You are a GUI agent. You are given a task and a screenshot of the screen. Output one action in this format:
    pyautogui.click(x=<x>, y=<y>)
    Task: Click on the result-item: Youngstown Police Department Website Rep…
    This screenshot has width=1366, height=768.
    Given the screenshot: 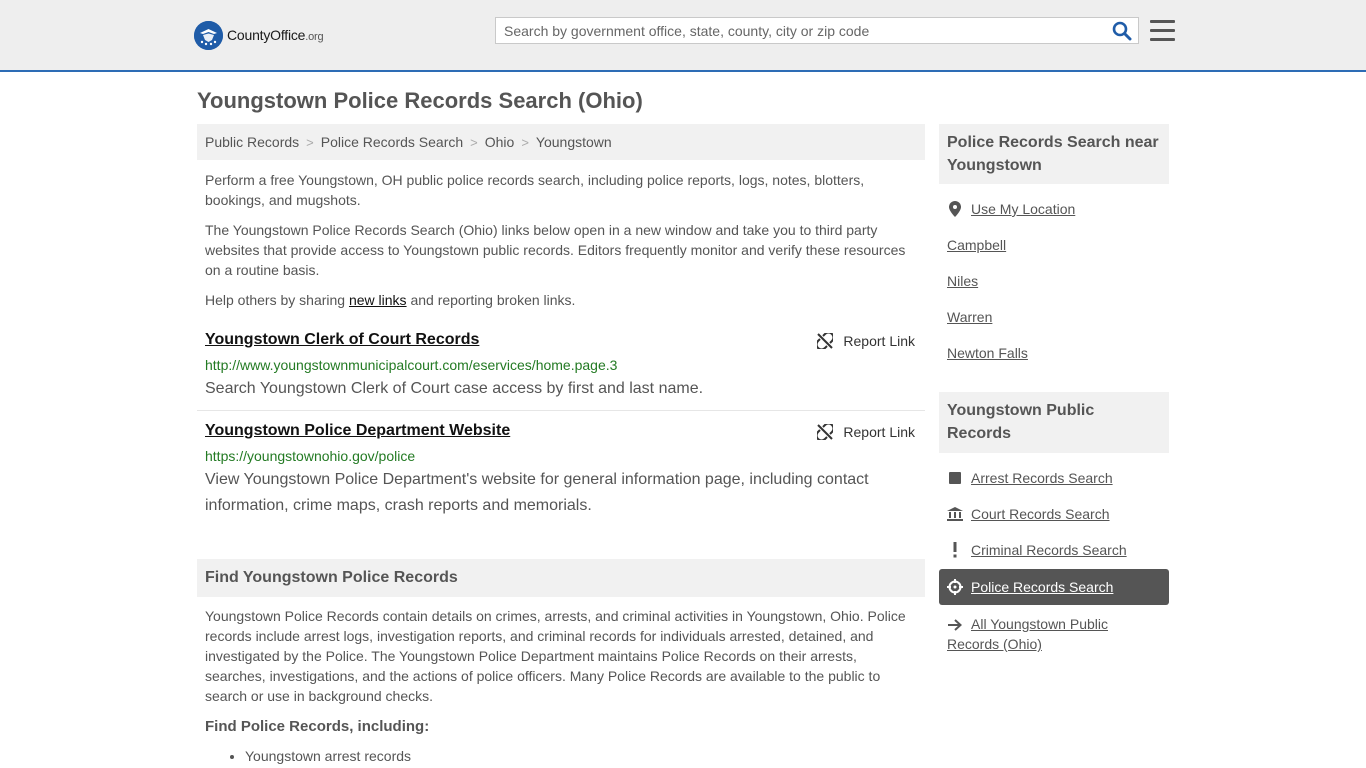 What is the action you would take?
    pyautogui.click(x=561, y=472)
    